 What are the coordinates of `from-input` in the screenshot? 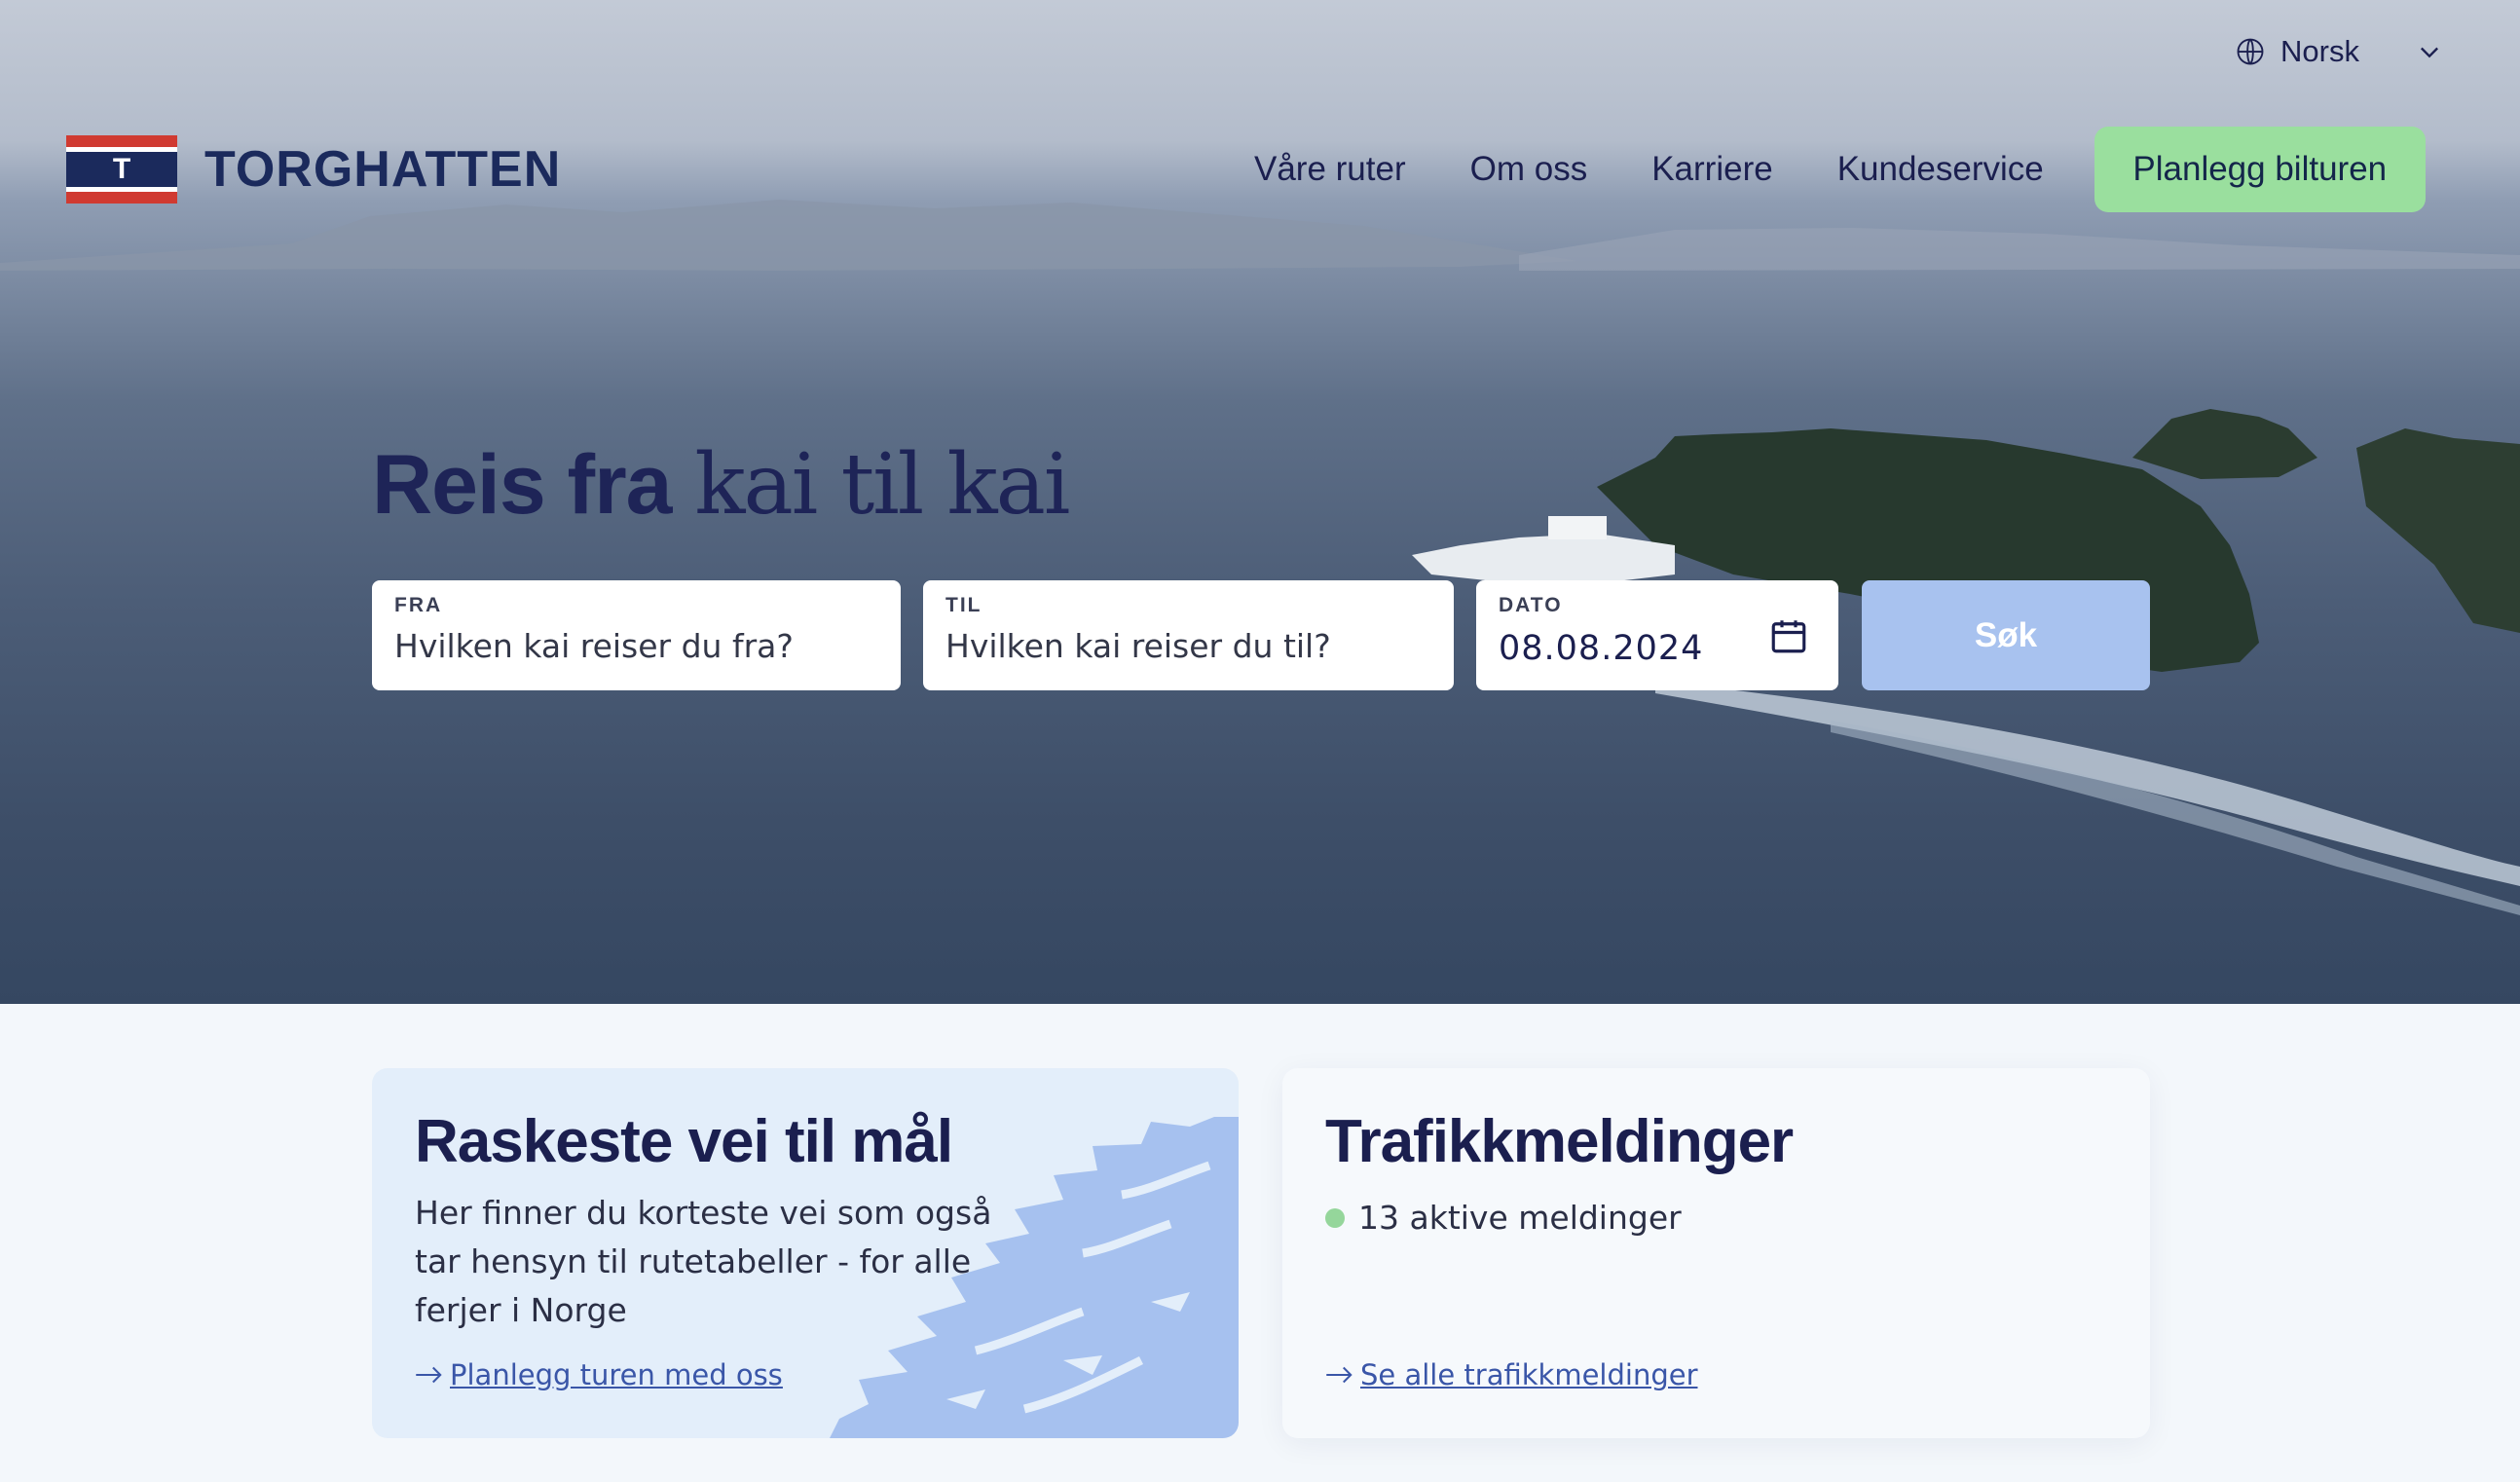 It's located at (635, 646).